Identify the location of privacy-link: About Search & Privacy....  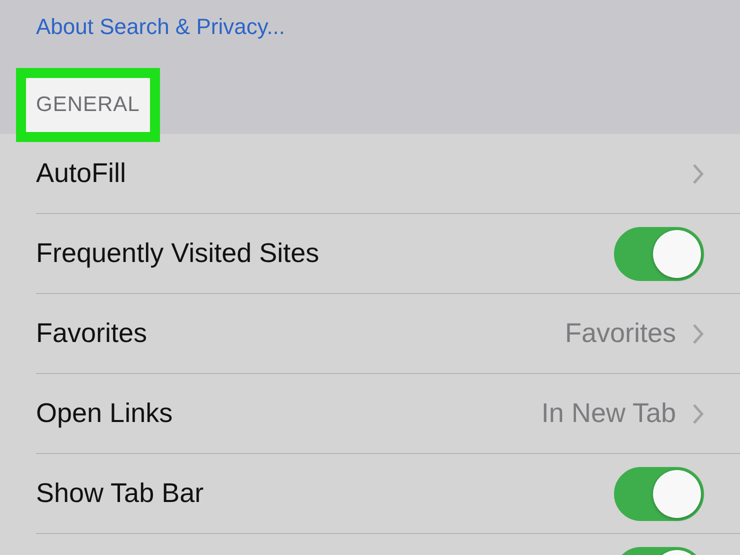
(161, 26).